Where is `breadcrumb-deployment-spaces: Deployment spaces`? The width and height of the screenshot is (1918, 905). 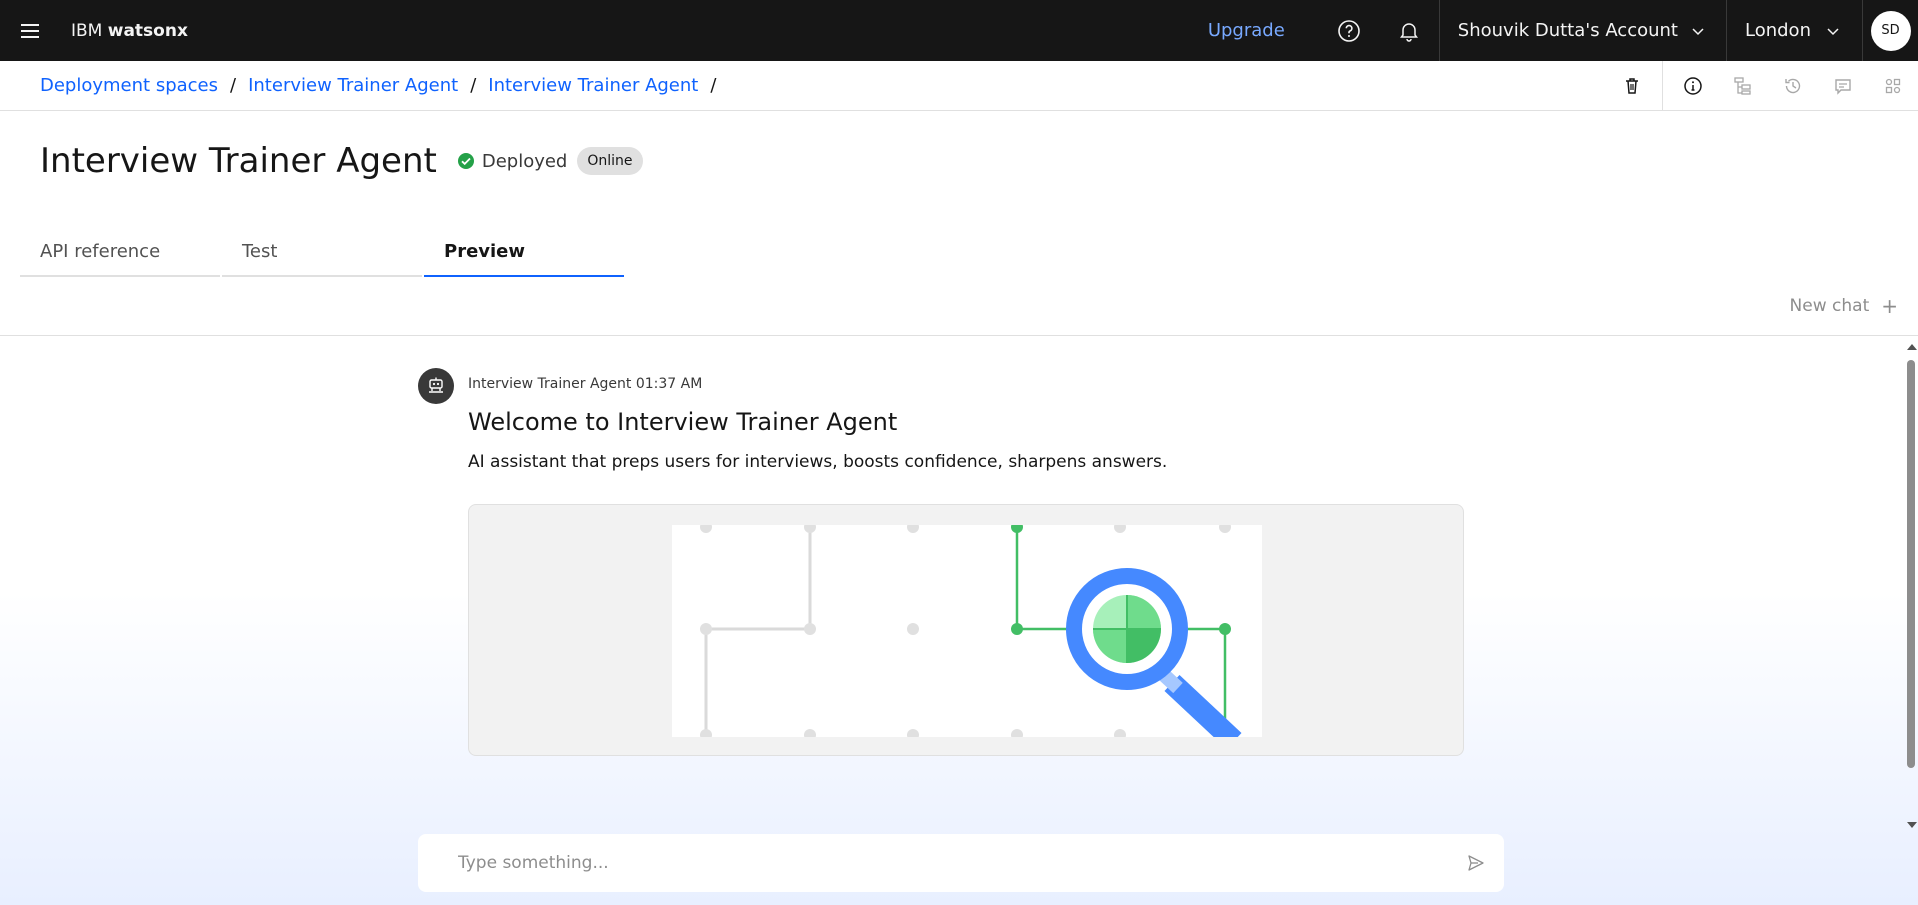 breadcrumb-deployment-spaces: Deployment spaces is located at coordinates (129, 85).